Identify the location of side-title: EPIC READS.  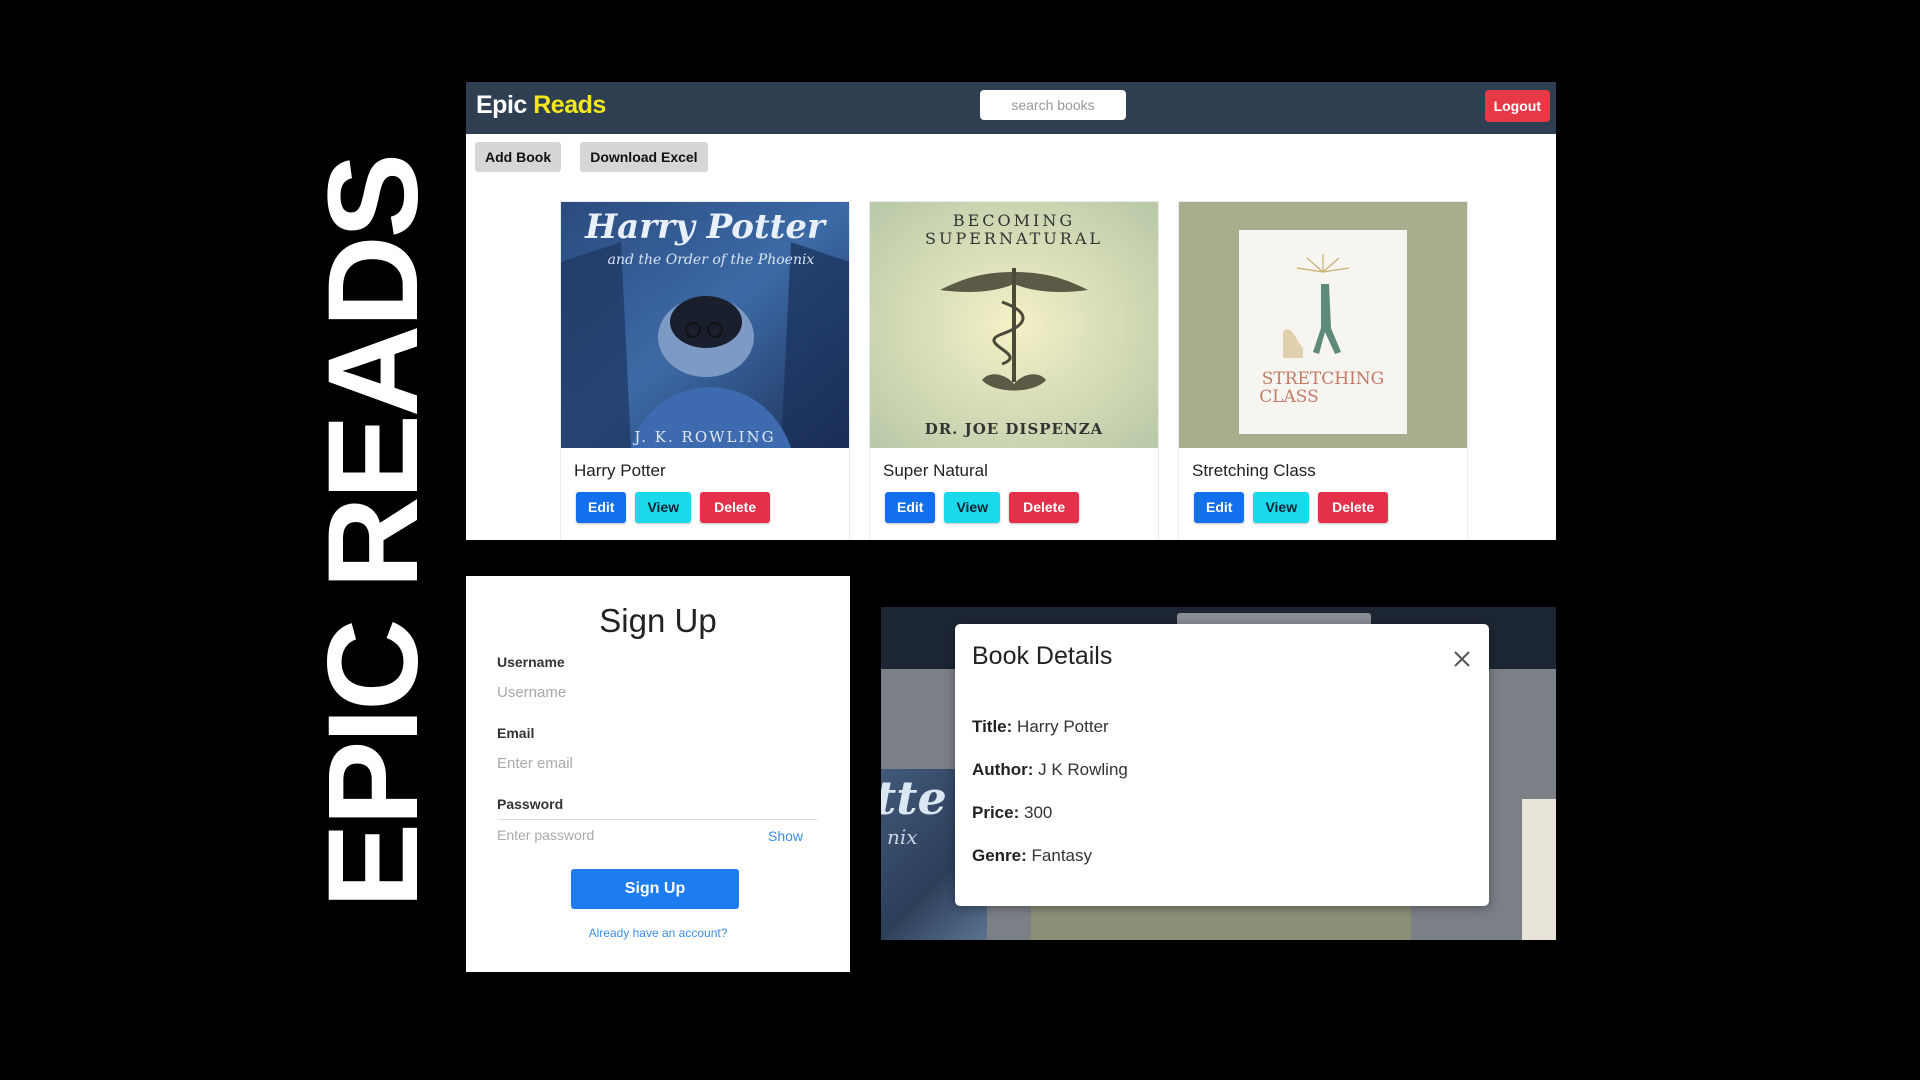
(373, 532).